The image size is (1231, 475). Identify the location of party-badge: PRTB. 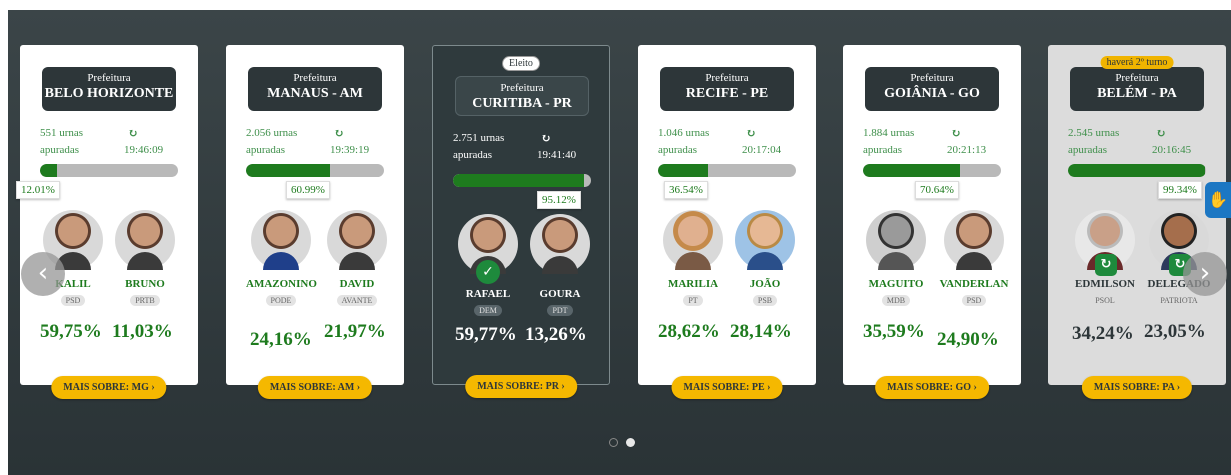
(145, 300).